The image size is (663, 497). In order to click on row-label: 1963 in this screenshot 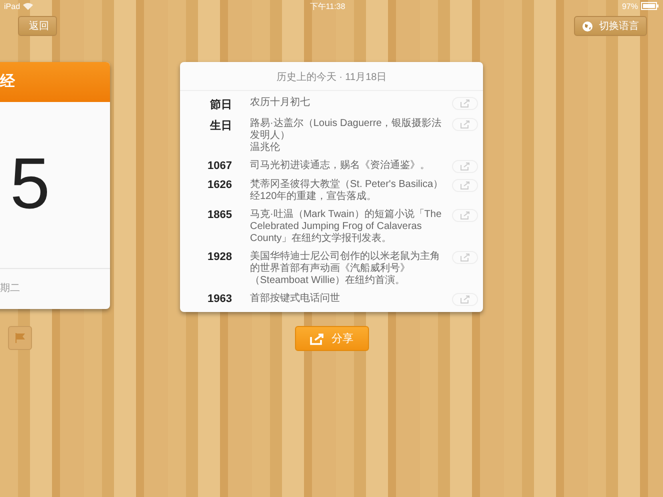, I will do `click(219, 299)`.